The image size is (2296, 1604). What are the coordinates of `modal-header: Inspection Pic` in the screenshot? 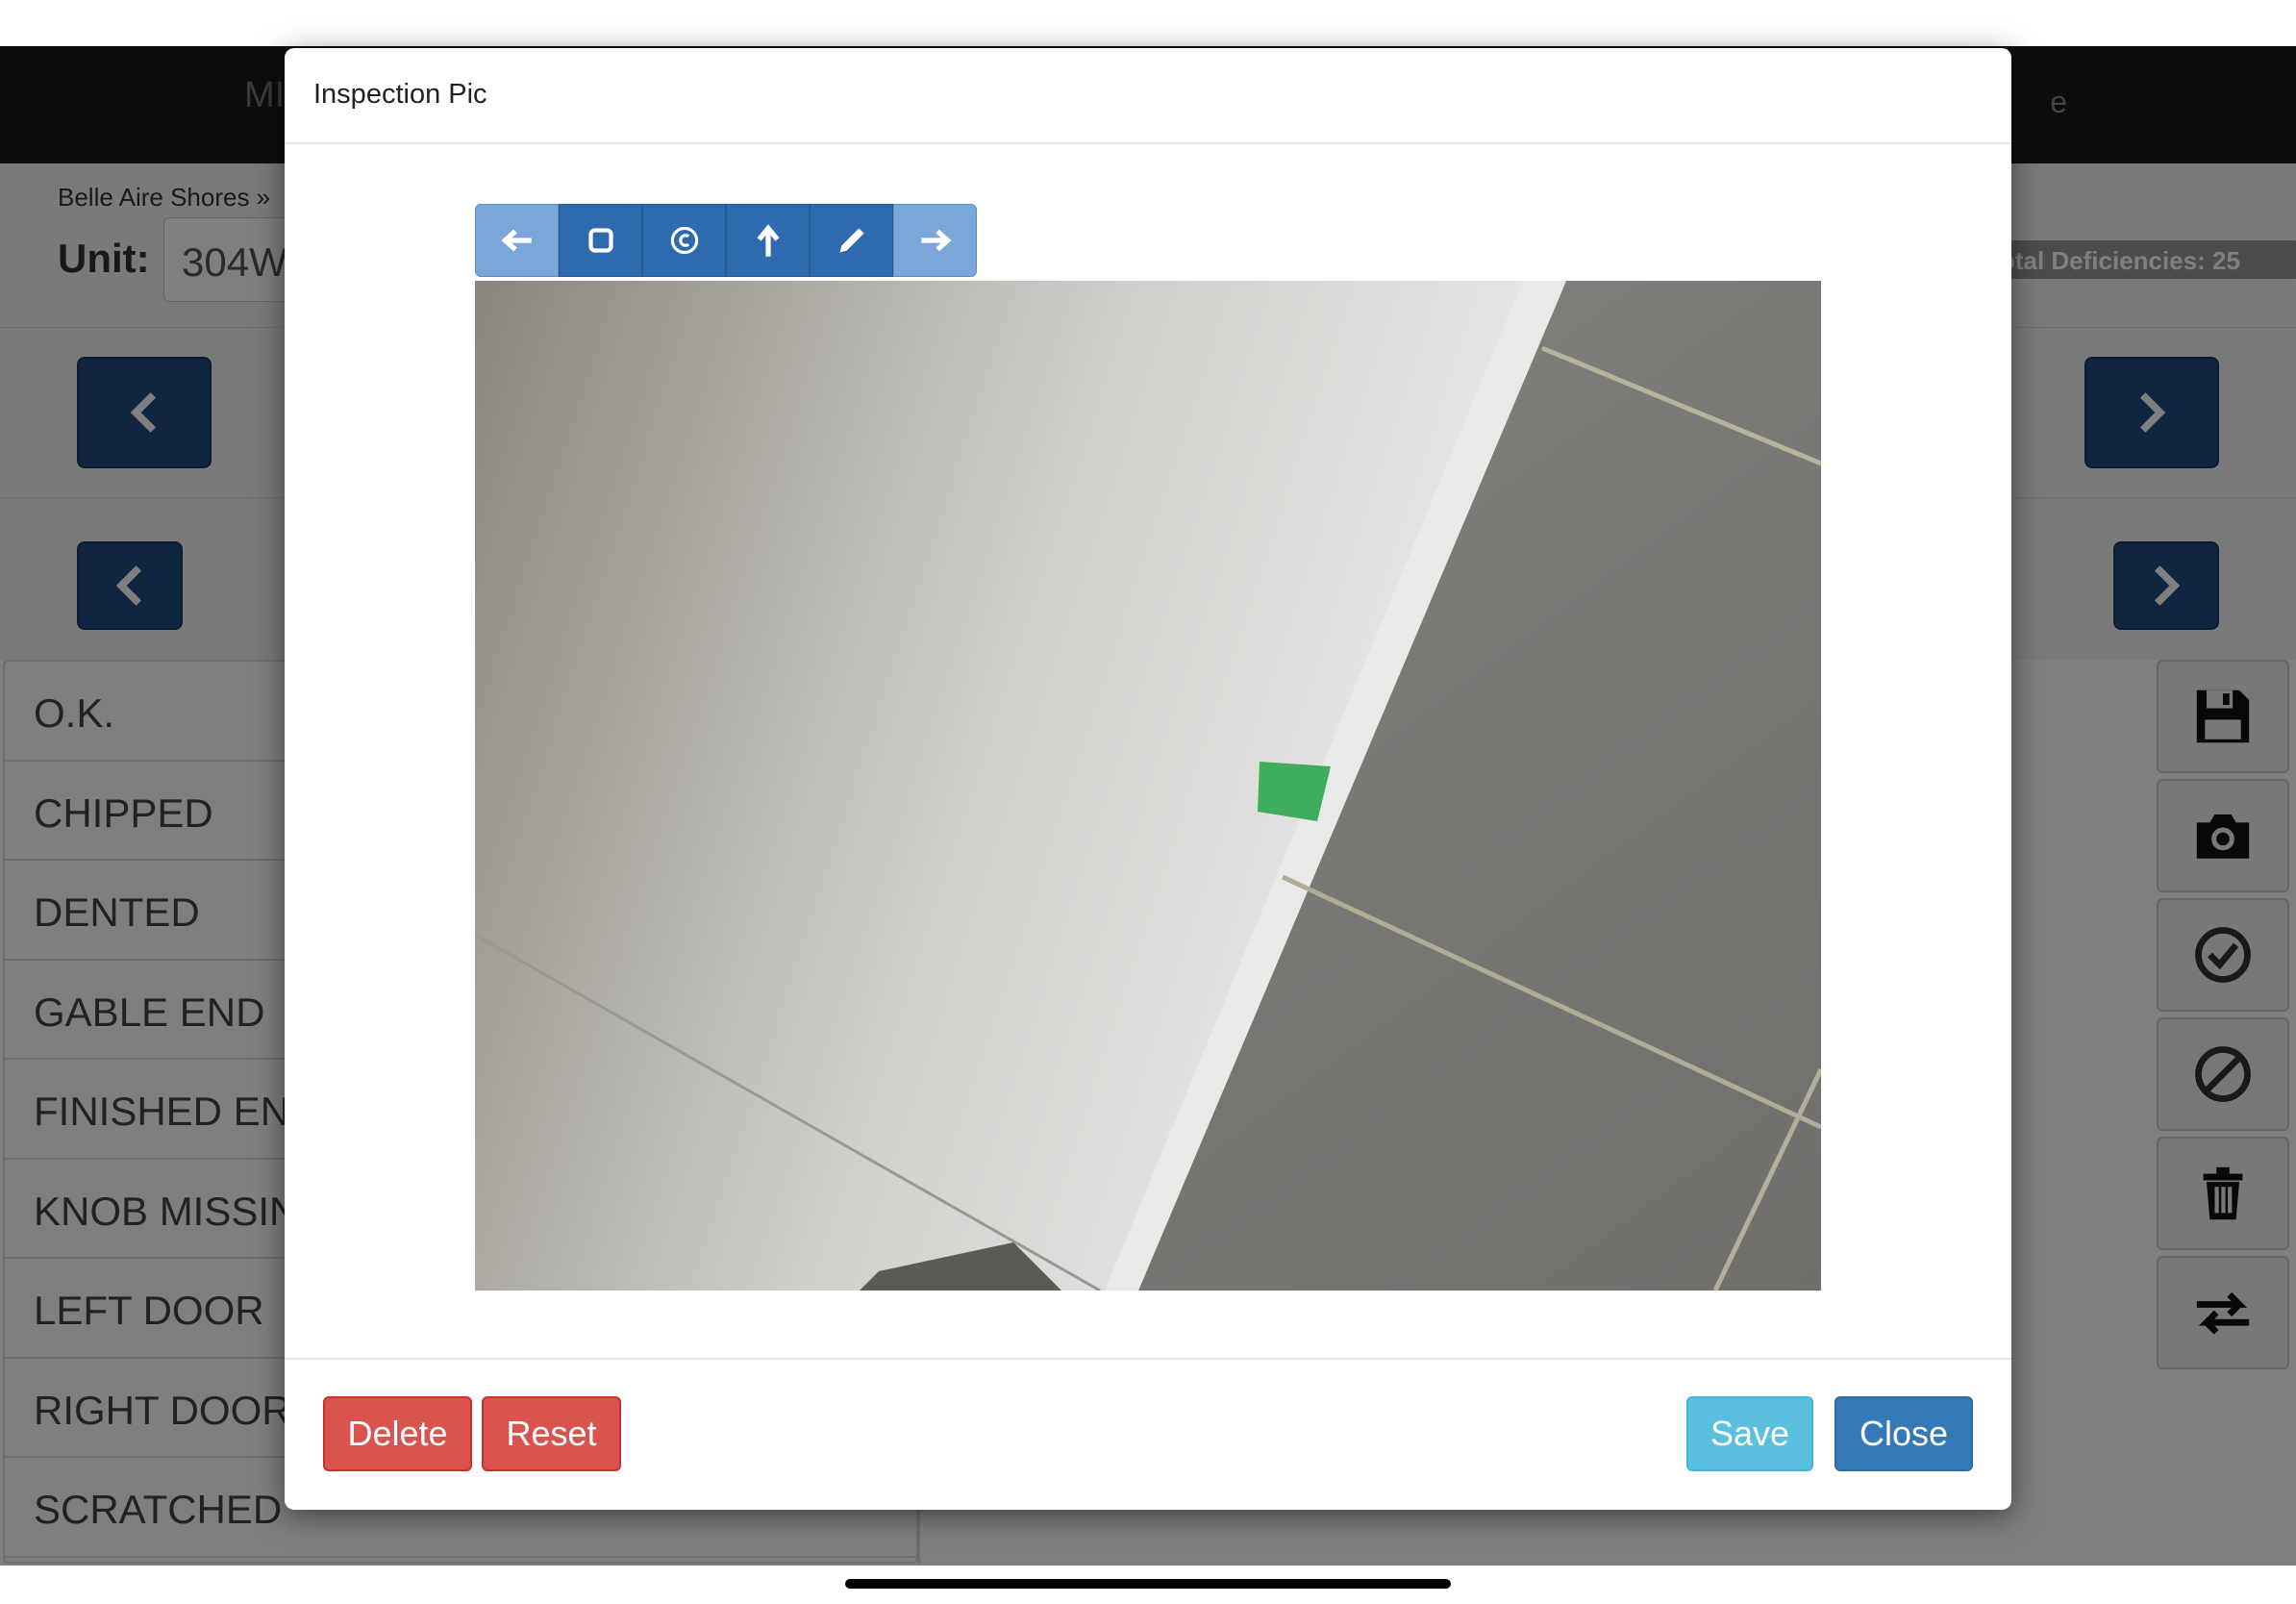 It's located at (1148, 96).